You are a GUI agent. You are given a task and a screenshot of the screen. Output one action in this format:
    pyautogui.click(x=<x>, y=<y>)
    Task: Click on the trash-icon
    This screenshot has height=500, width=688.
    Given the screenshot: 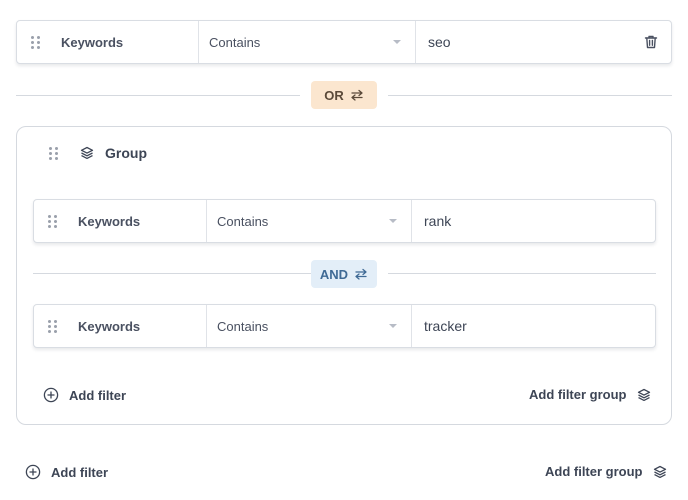 What is the action you would take?
    pyautogui.click(x=651, y=42)
    